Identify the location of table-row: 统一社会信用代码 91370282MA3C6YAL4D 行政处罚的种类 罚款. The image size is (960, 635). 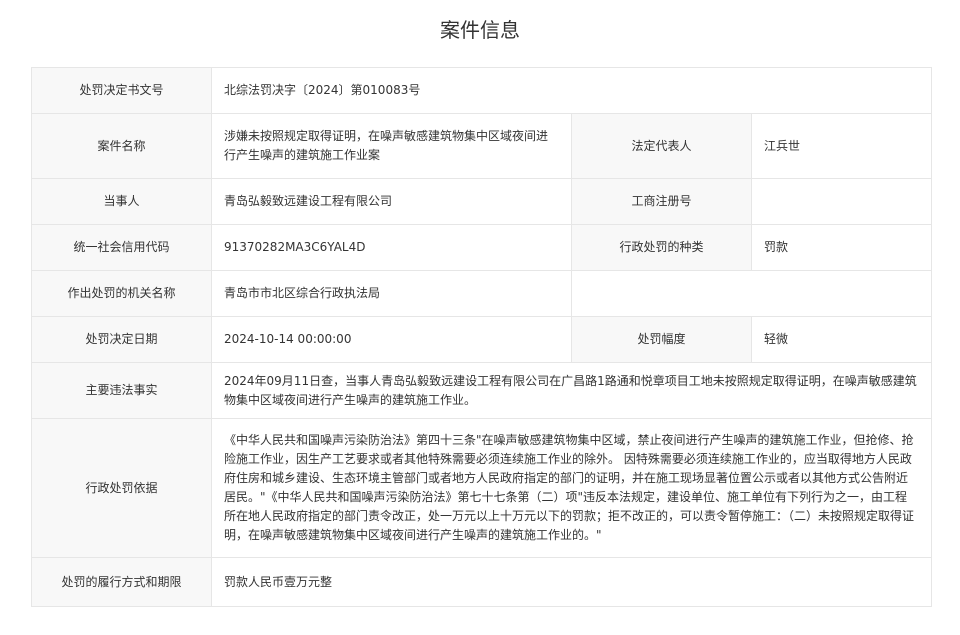
(482, 247).